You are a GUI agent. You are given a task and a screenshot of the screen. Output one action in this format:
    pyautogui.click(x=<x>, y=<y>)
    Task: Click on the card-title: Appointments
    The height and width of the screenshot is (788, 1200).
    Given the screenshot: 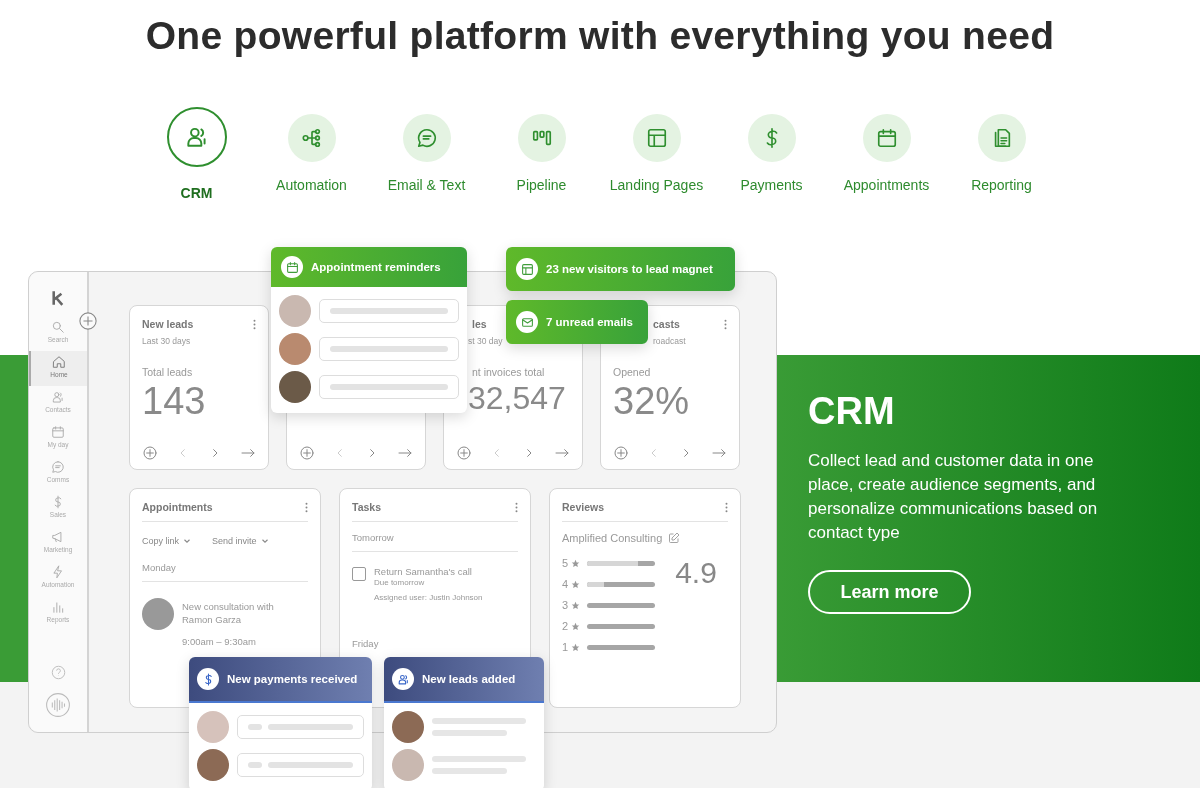 What is the action you would take?
    pyautogui.click(x=177, y=507)
    